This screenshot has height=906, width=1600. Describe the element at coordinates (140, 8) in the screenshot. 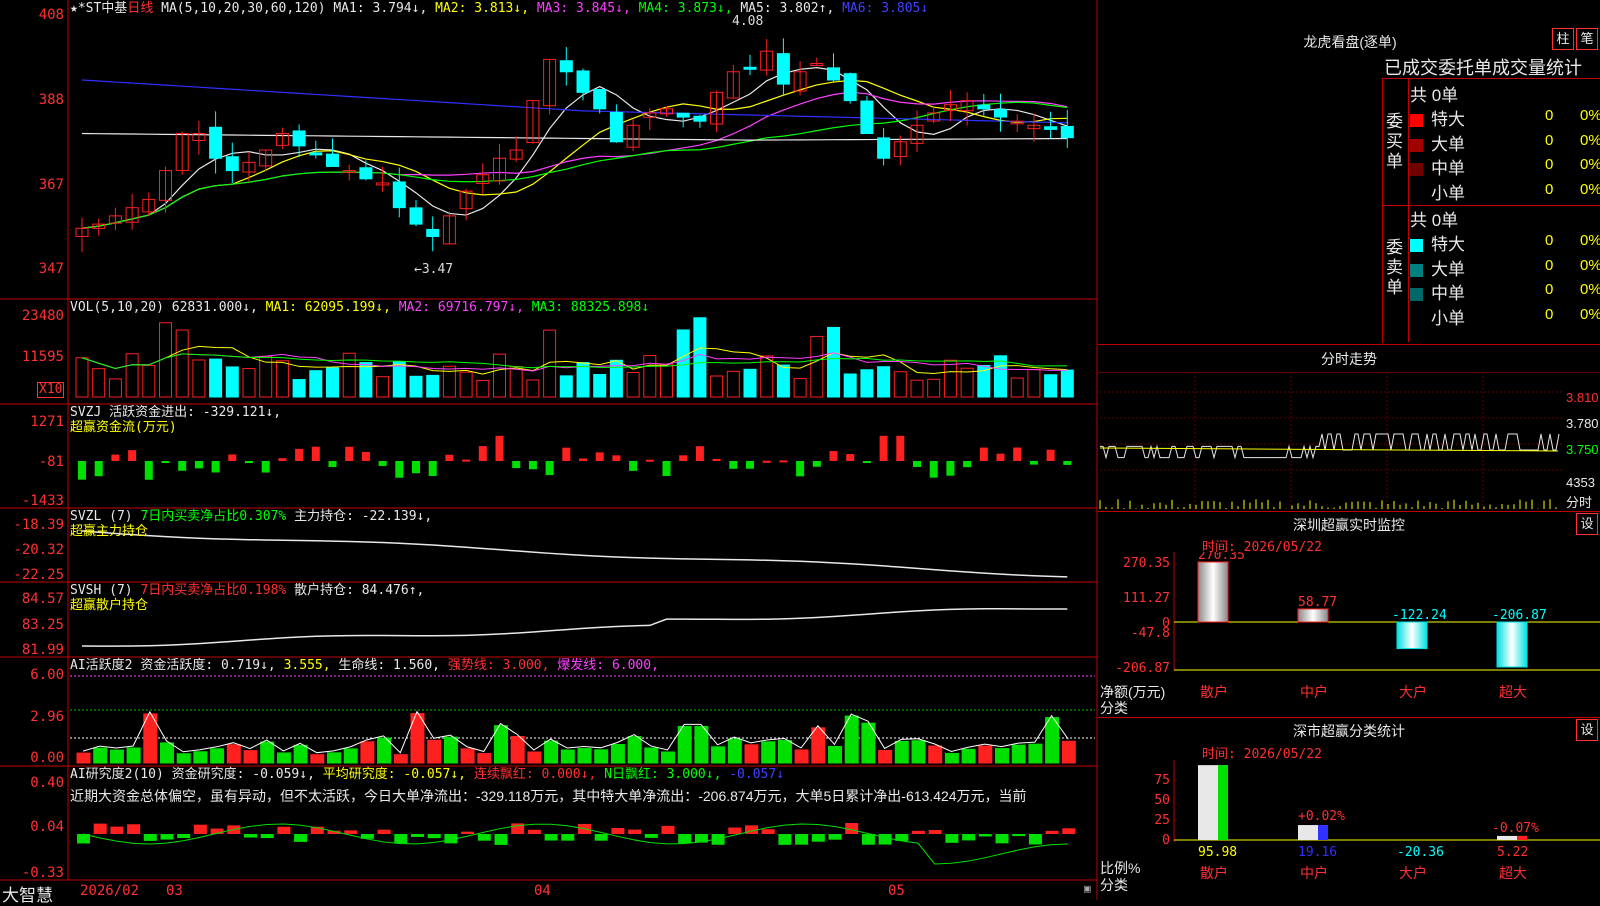

I see `period-label: 日线` at that location.